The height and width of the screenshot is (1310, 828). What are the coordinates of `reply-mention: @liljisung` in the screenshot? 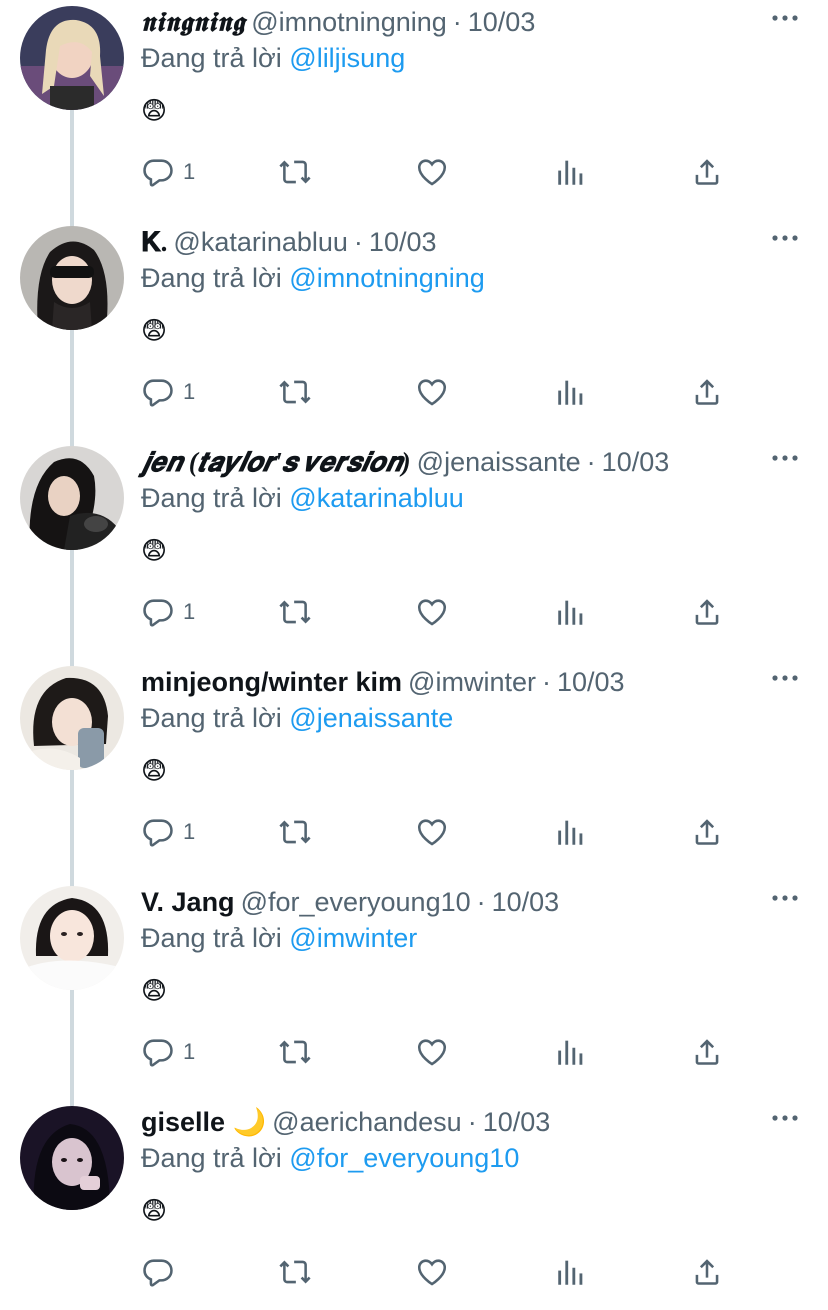 It's located at (347, 58).